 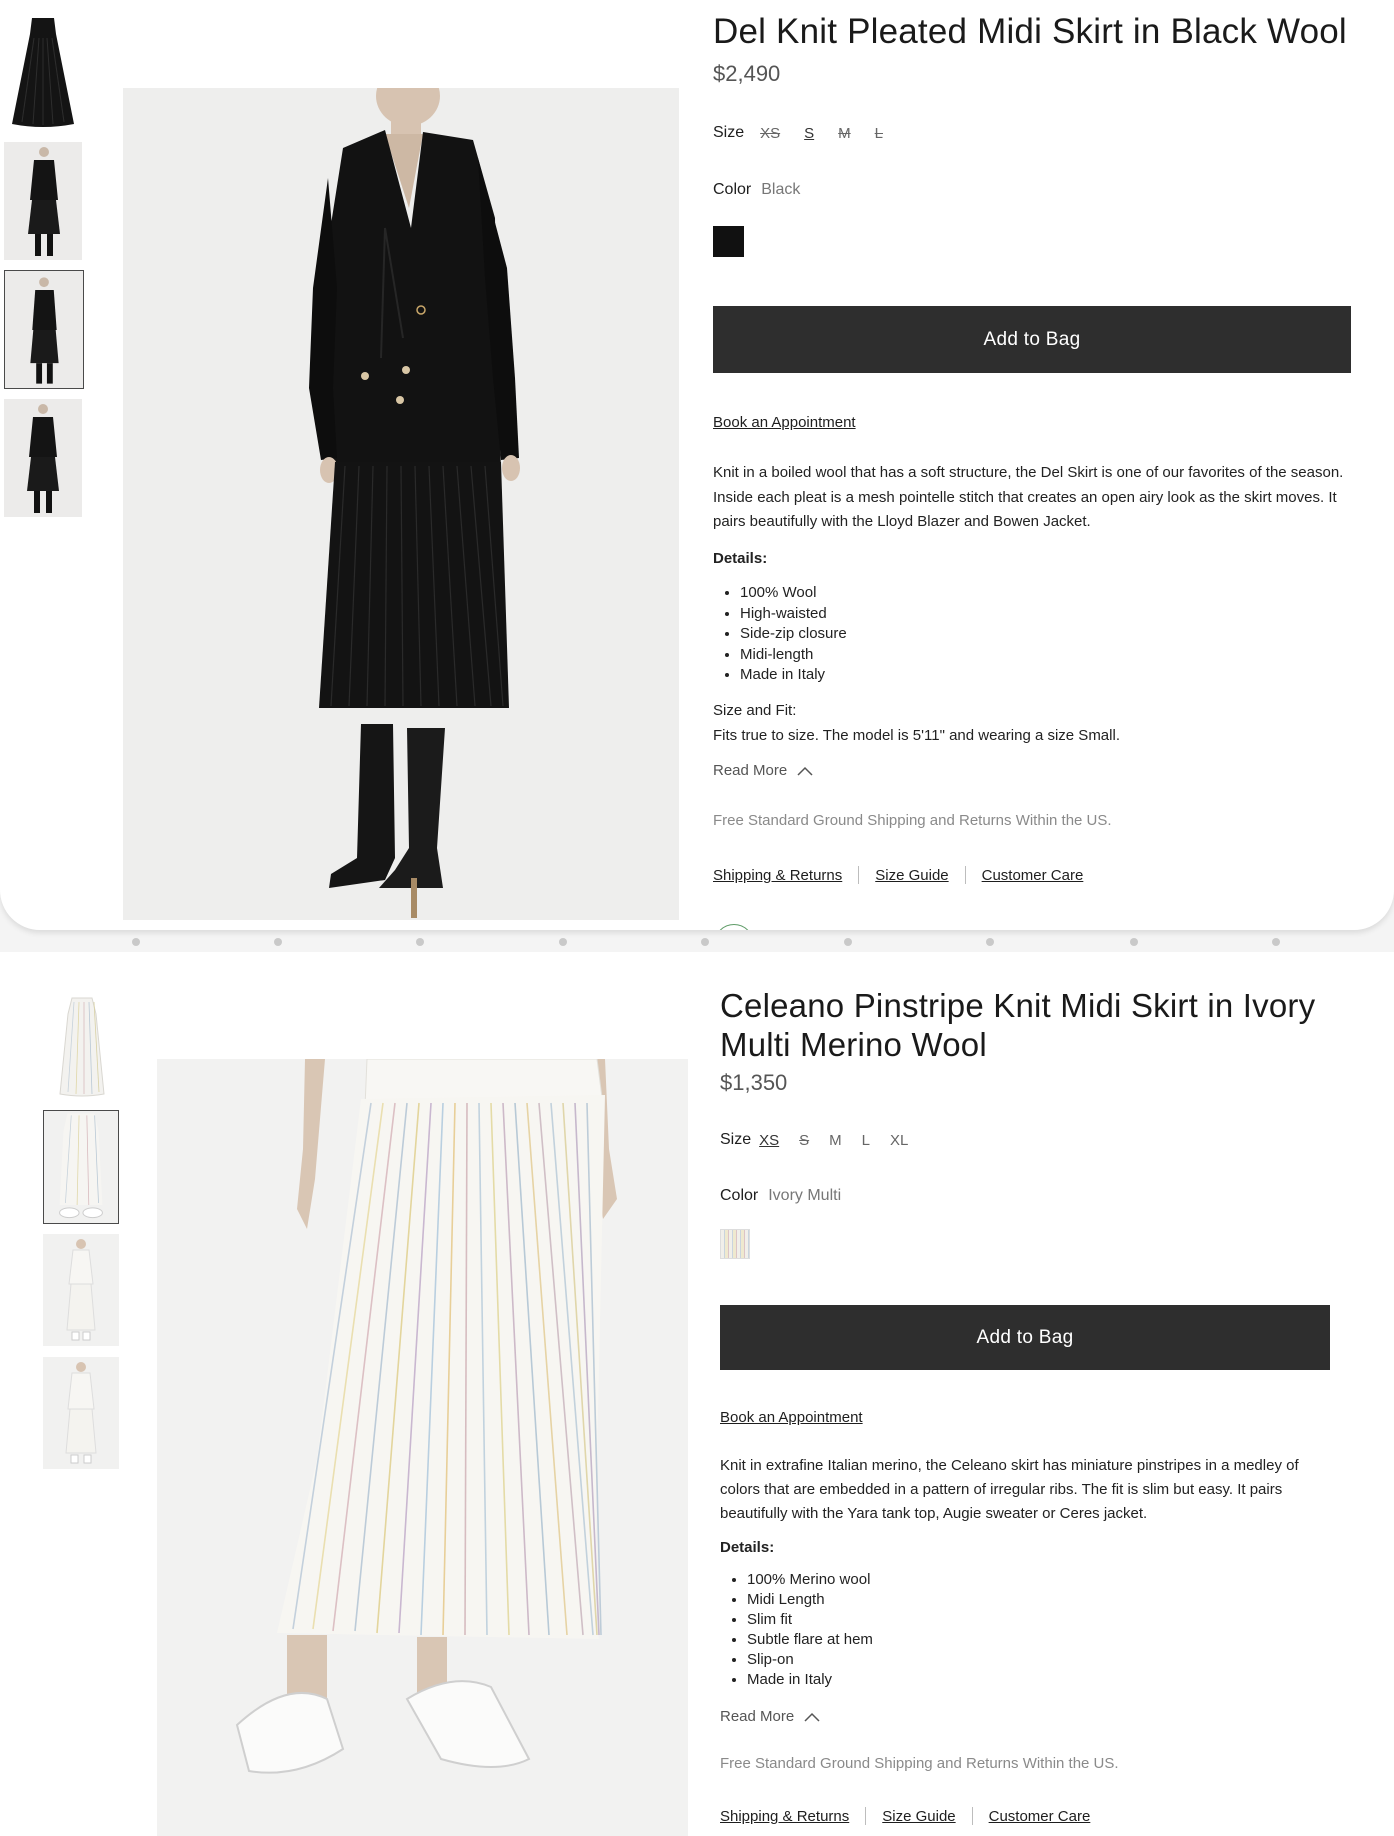 What do you see at coordinates (754, 1082) in the screenshot?
I see `product-price: $1,350` at bounding box center [754, 1082].